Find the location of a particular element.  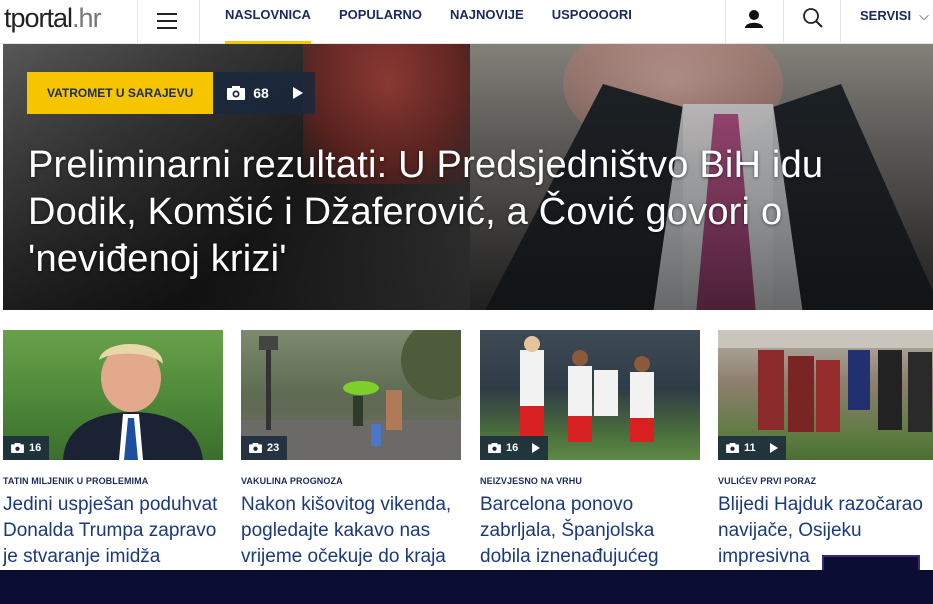

gallery-badge: 11 is located at coordinates (752, 448).